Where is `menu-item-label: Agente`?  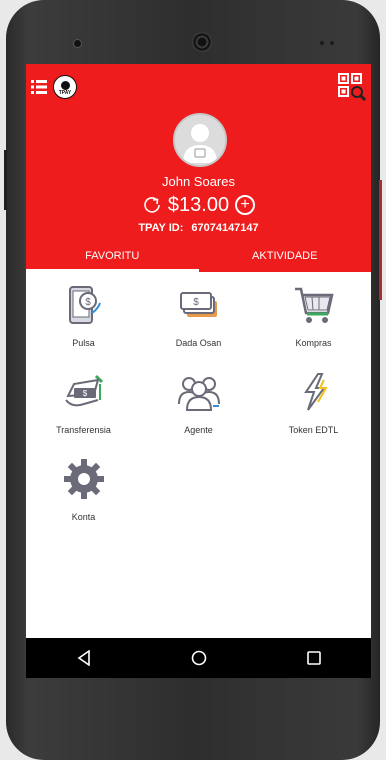
menu-item-label: Agente is located at coordinates (198, 430).